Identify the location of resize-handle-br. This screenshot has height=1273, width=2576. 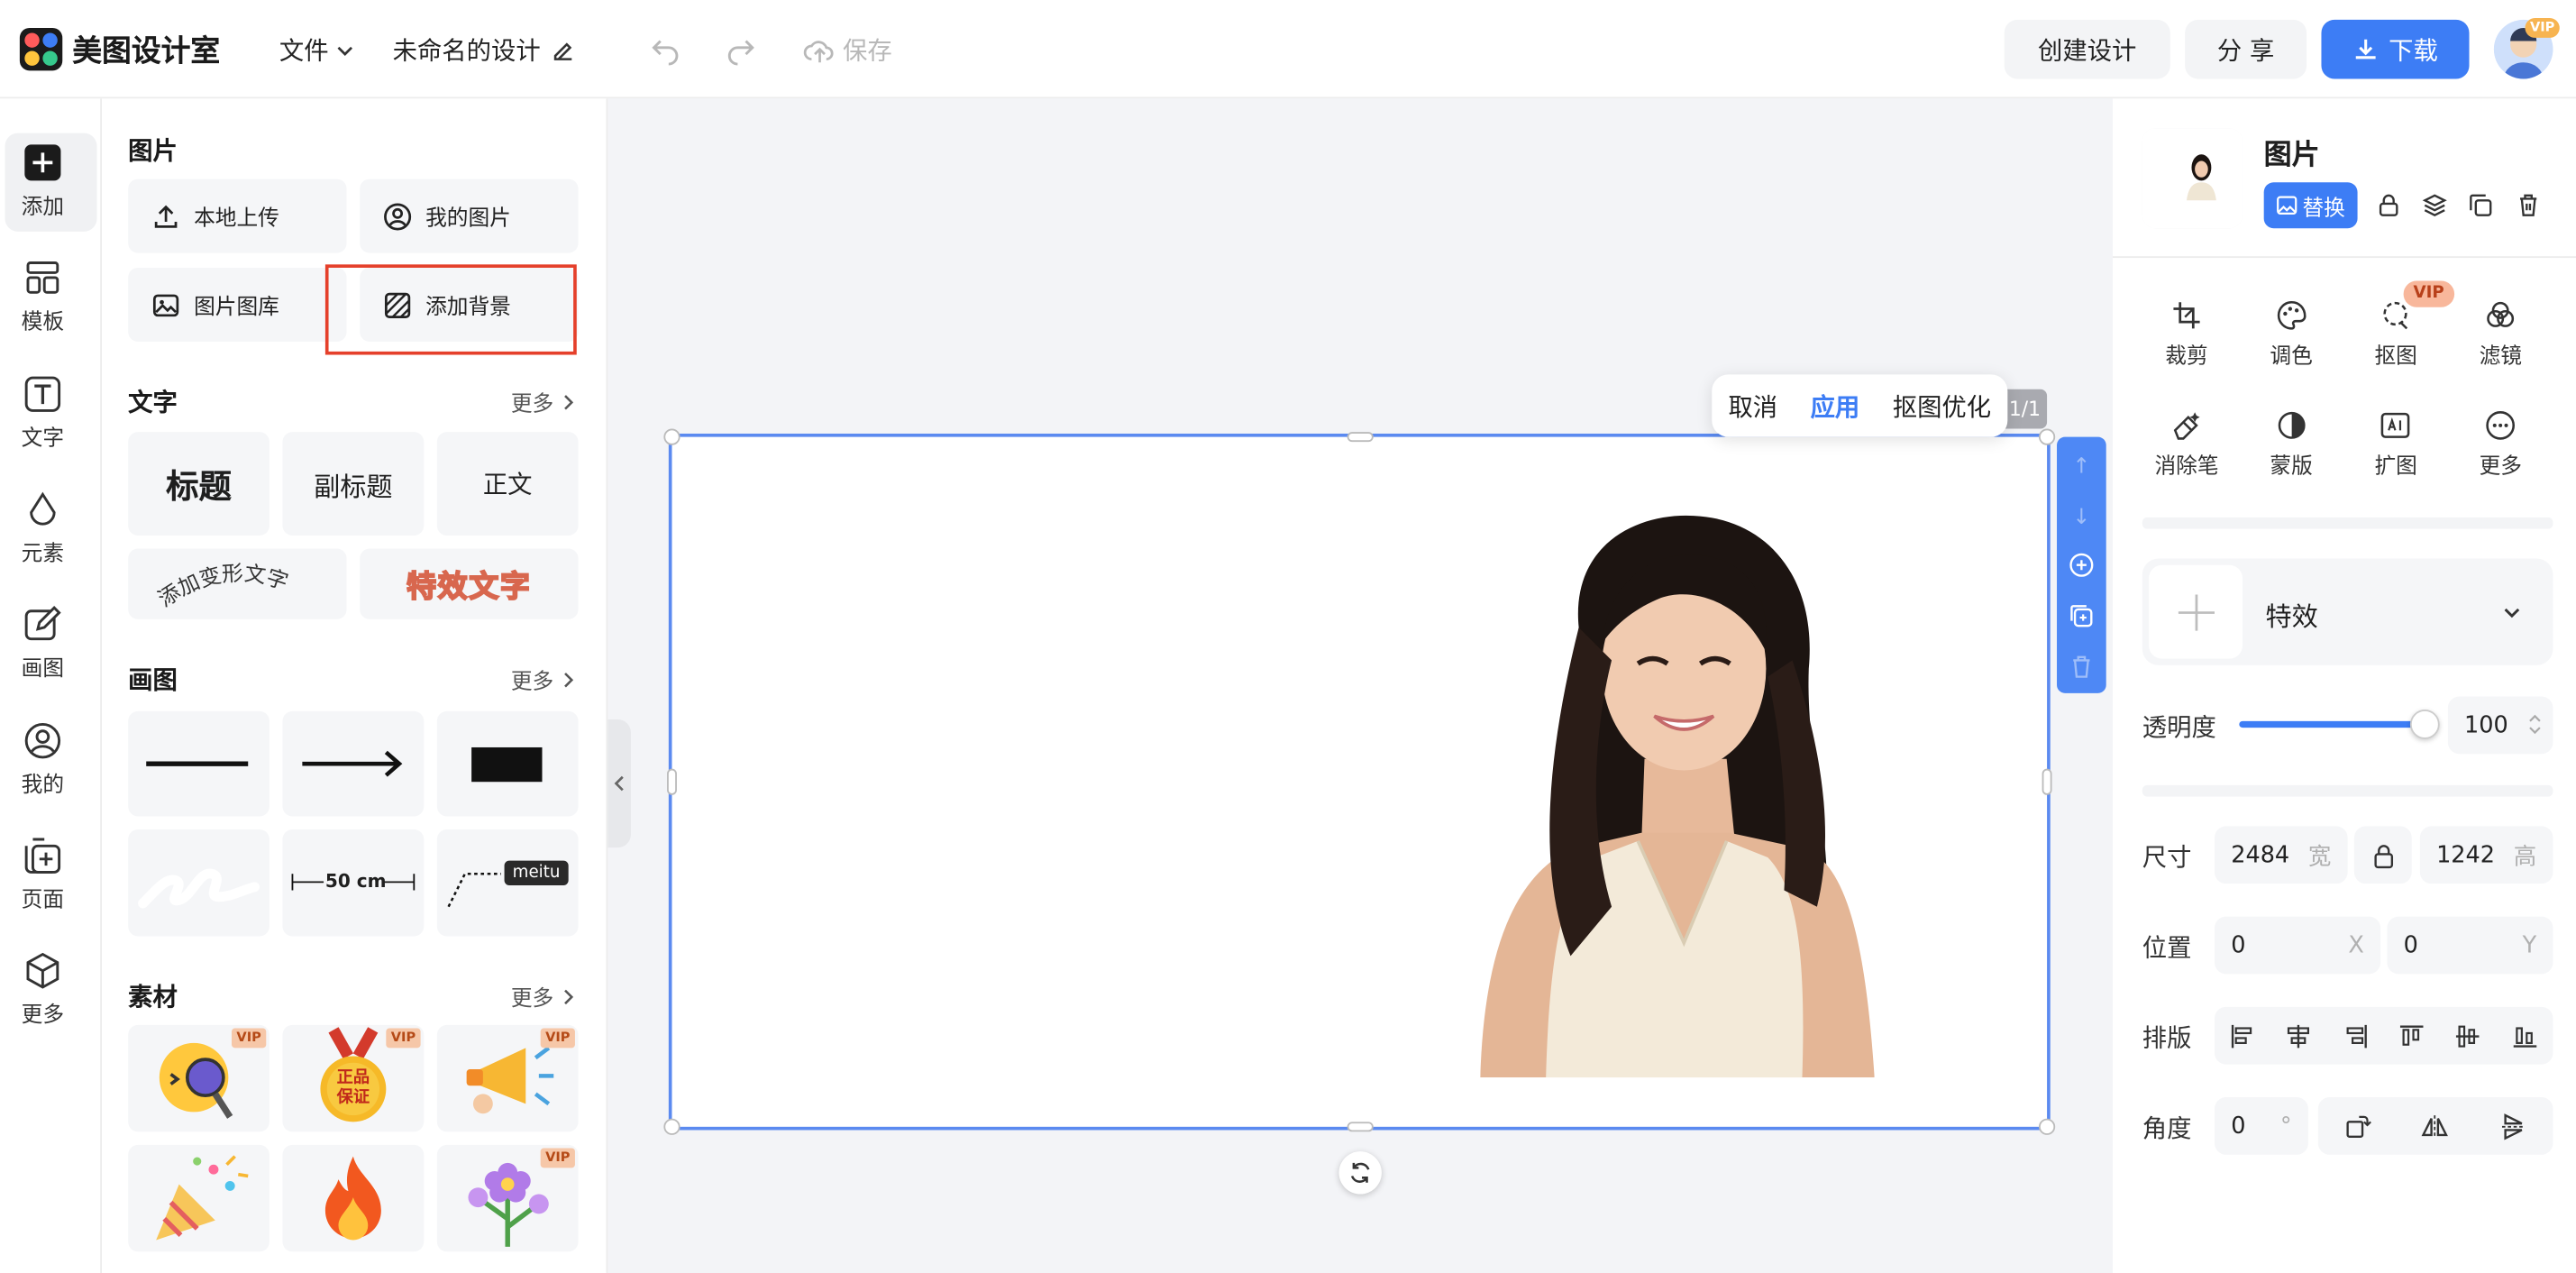
(2047, 1126).